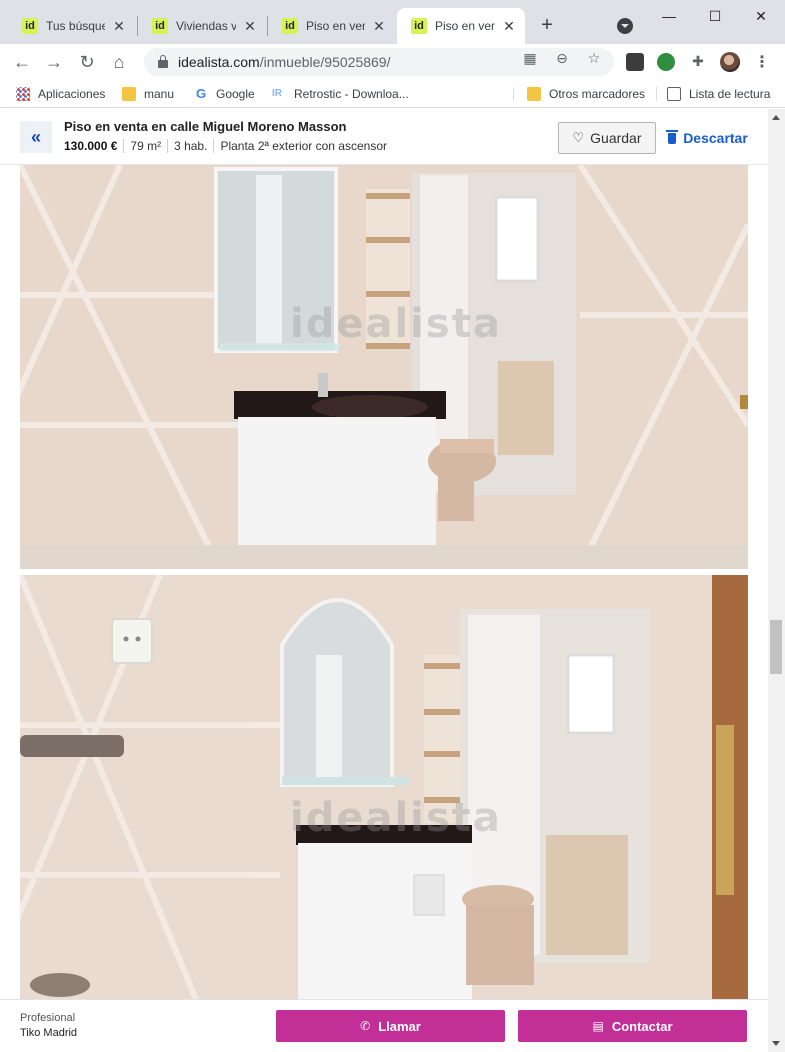 The height and width of the screenshot is (1052, 785). I want to click on profile-avatar, so click(730, 62).